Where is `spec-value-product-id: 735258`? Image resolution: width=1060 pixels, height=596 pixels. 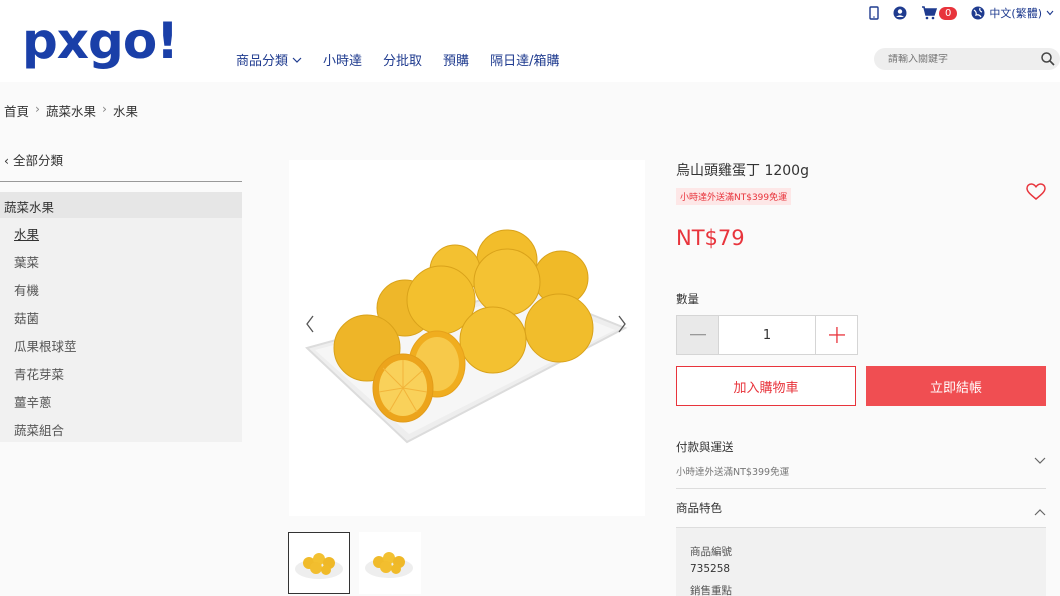
spec-value-product-id: 735258 is located at coordinates (710, 569).